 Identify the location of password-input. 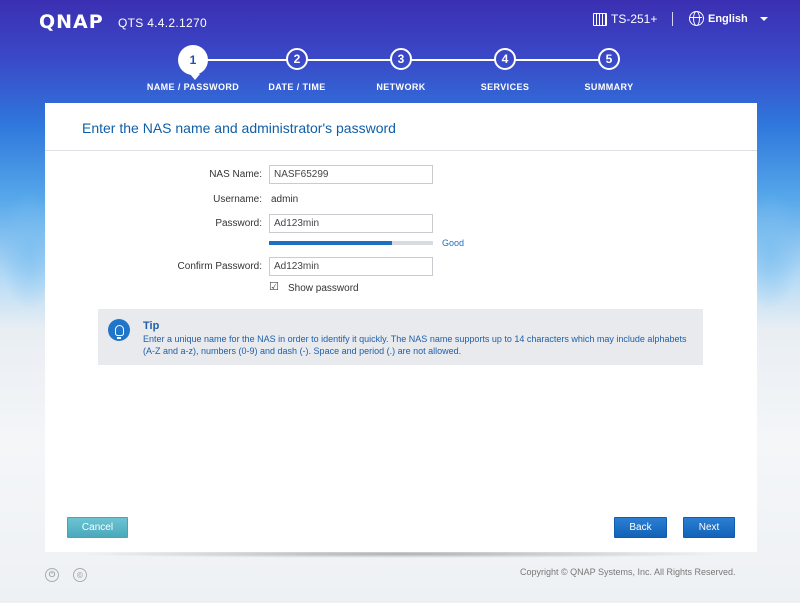
(351, 223).